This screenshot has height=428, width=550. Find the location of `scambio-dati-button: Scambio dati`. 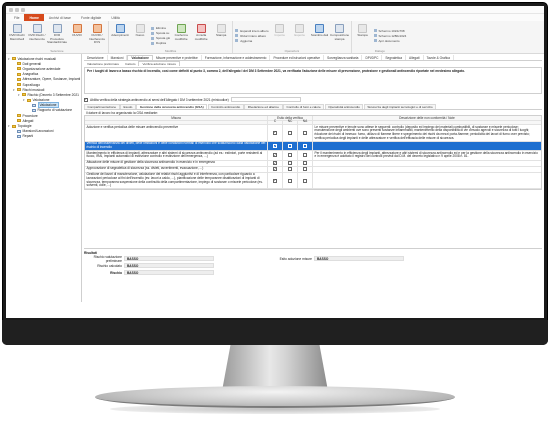

scambio-dati-button: Scambio dati is located at coordinates (320, 35).